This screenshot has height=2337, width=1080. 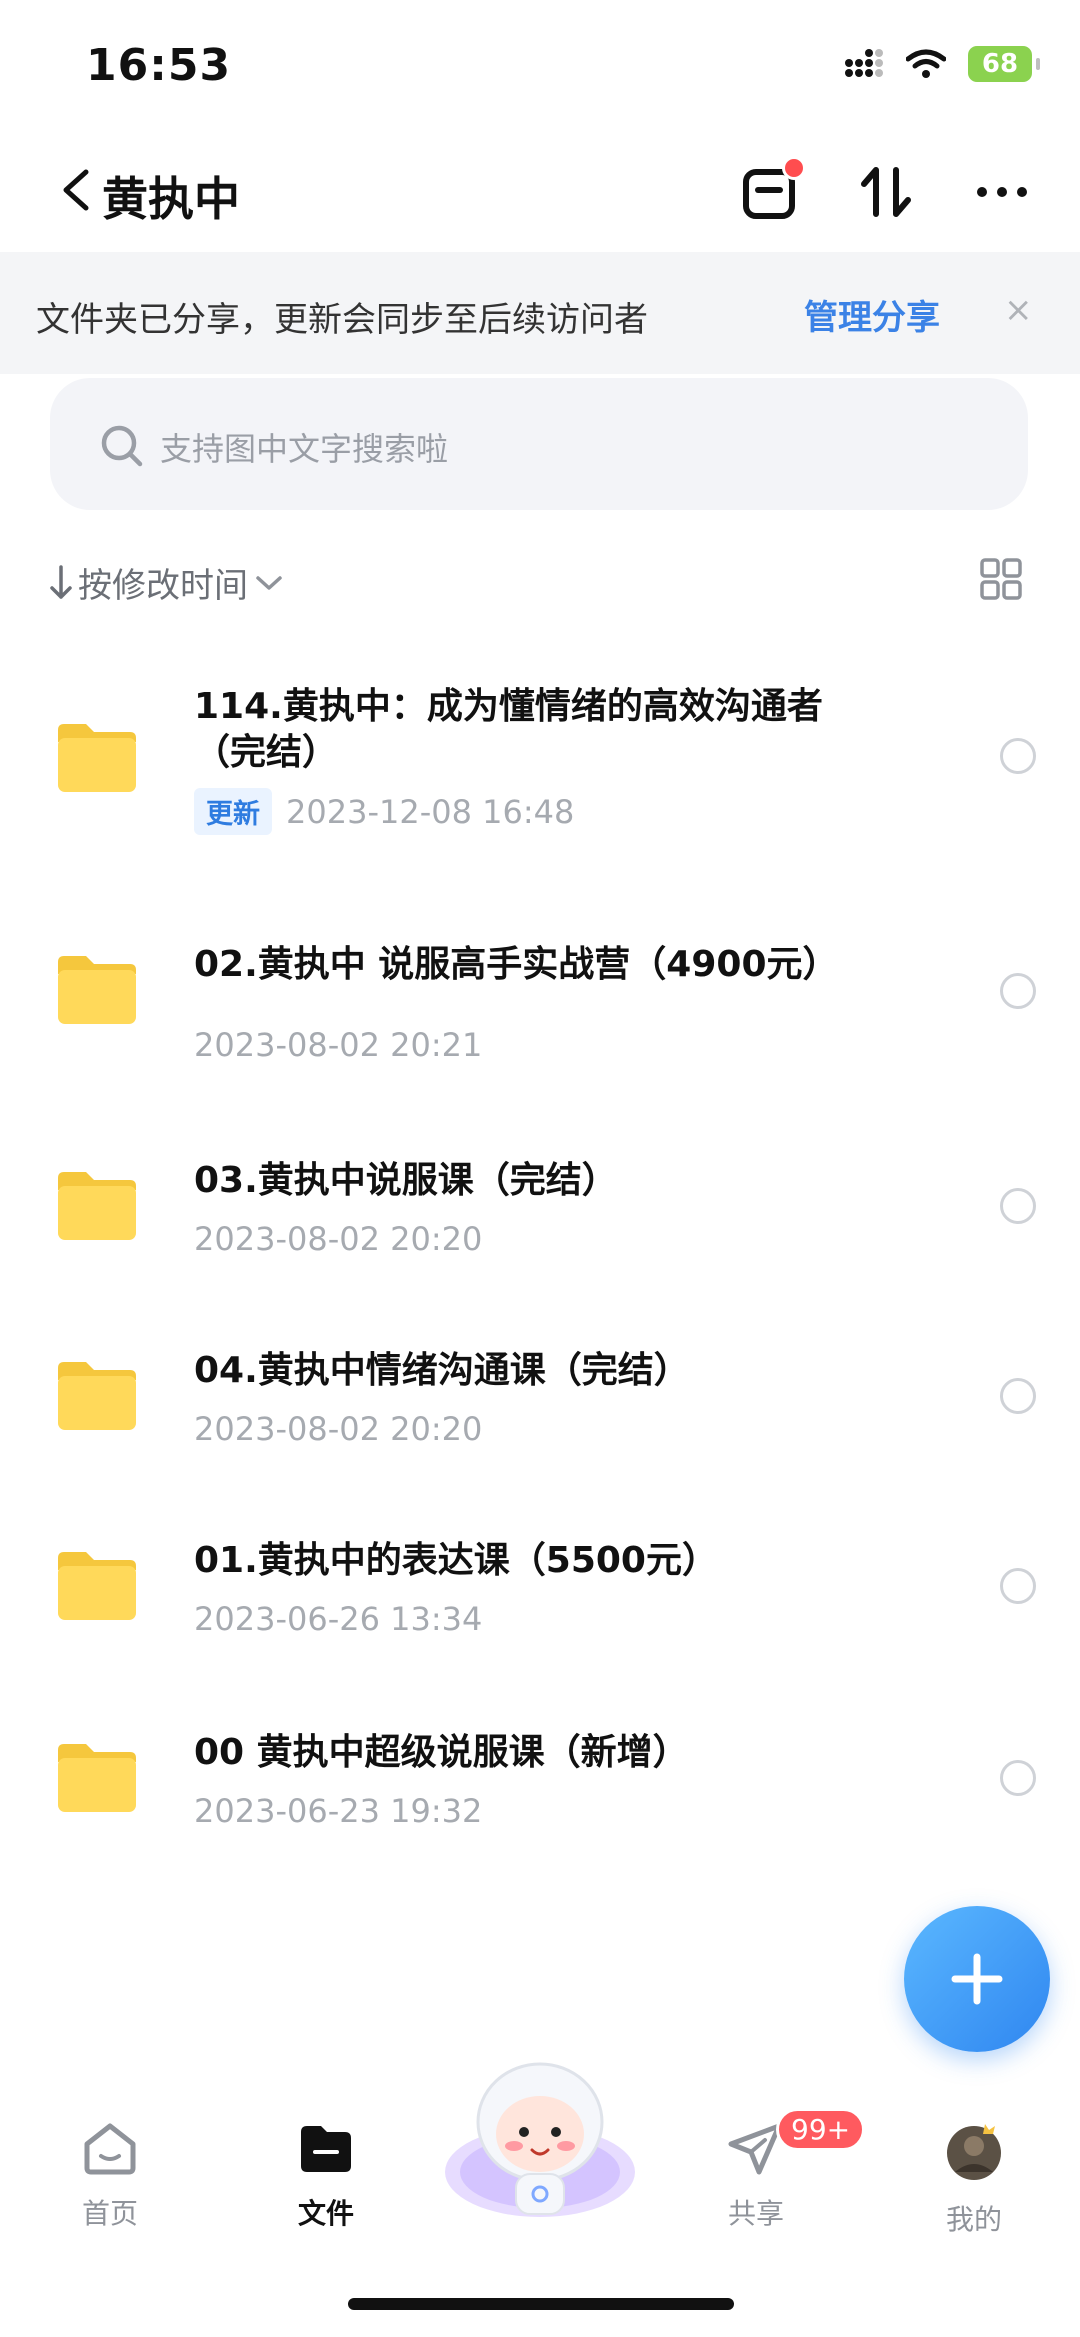 I want to click on banner-text: 文件夹已分享，更新会同步至后续访问者, so click(x=342, y=320).